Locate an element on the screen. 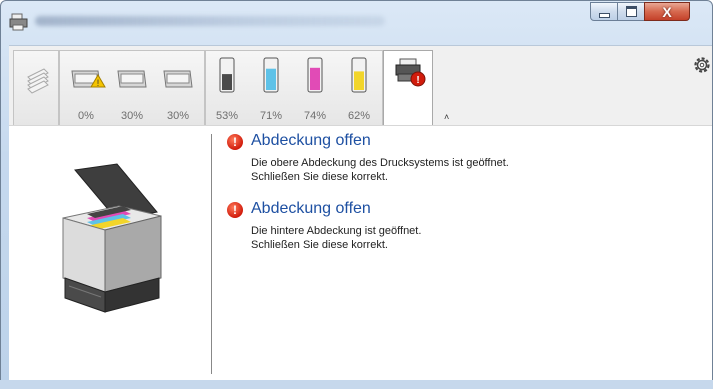 This screenshot has width=713, height=389. maximize-button is located at coordinates (631, 11).